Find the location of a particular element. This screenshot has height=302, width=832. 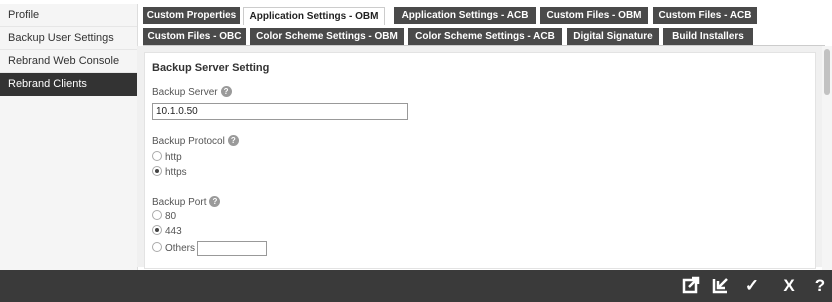

radio-port-others-label: Others is located at coordinates (180, 249).